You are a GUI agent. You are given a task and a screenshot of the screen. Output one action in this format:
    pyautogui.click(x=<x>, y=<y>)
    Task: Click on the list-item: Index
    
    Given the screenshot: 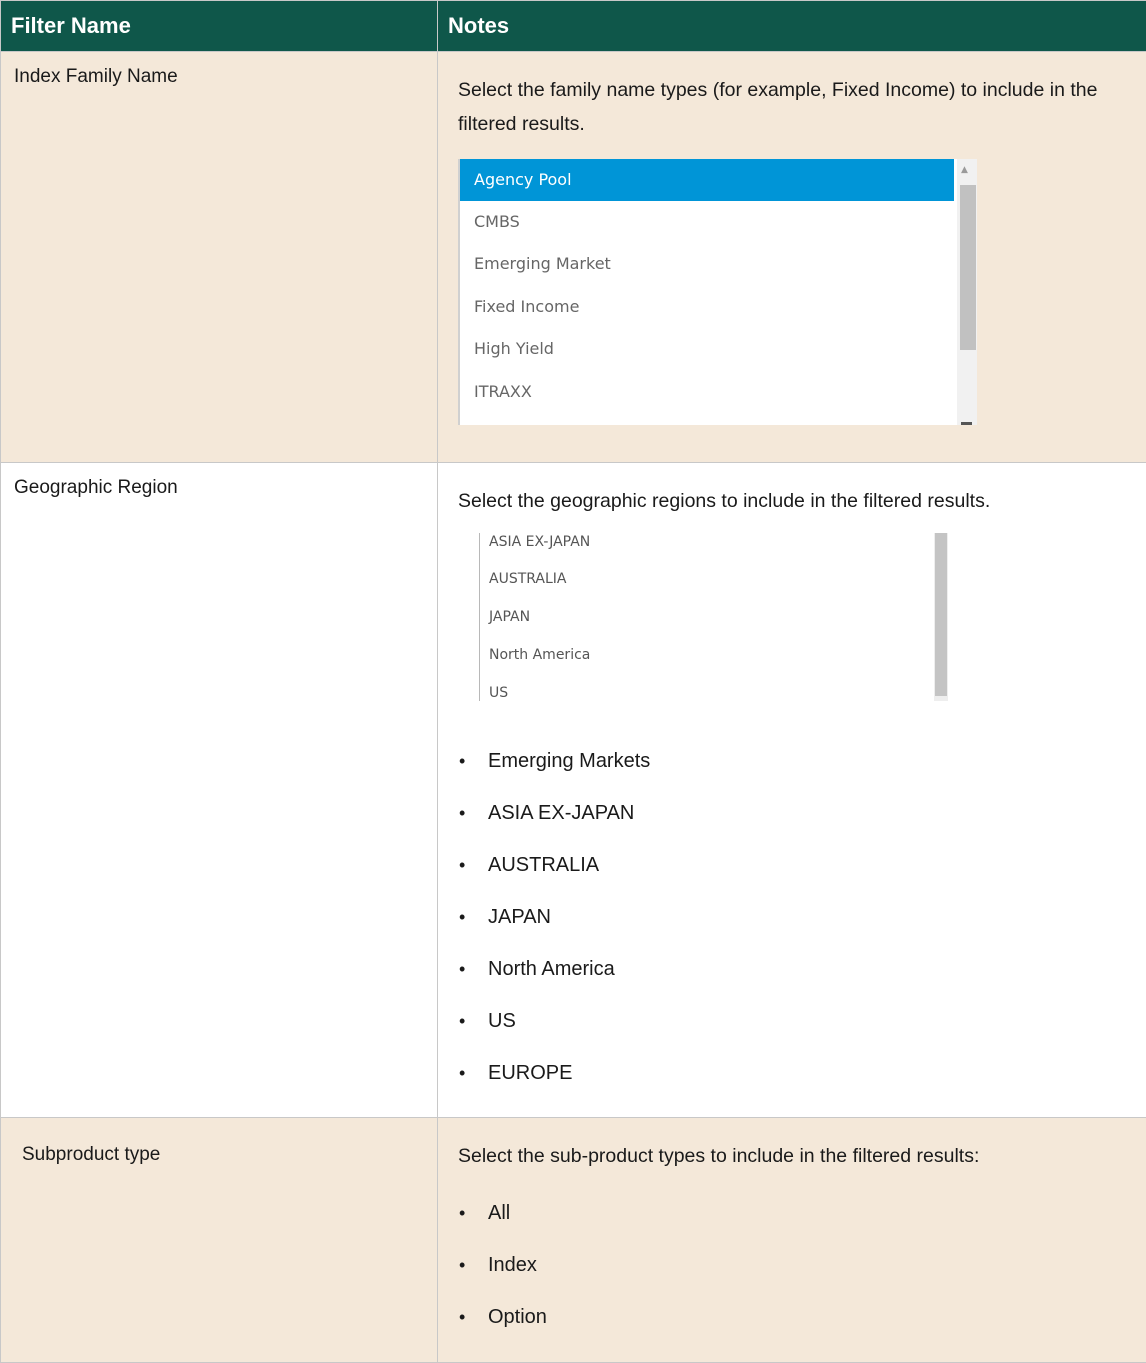 What is the action you would take?
    pyautogui.click(x=802, y=1279)
    